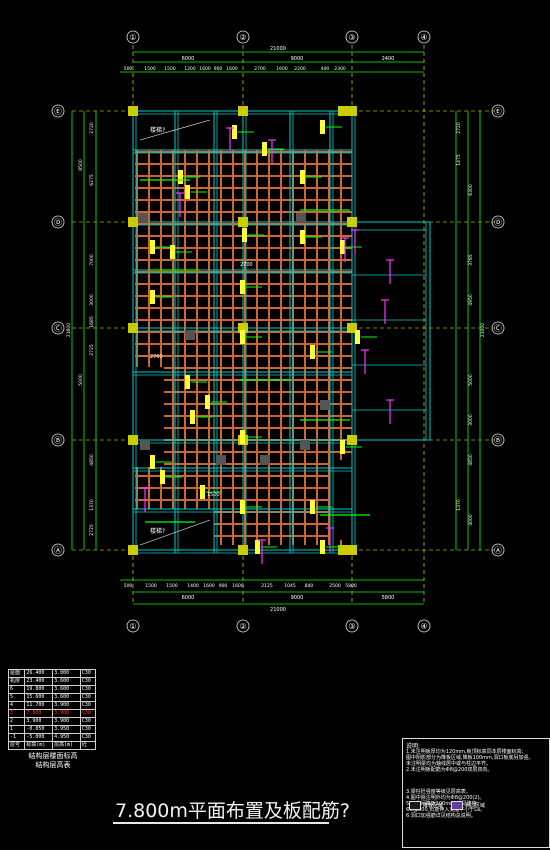 This screenshot has width=550, height=850. What do you see at coordinates (81, 165) in the screenshot?
I see `dim-text: 8500` at bounding box center [81, 165].